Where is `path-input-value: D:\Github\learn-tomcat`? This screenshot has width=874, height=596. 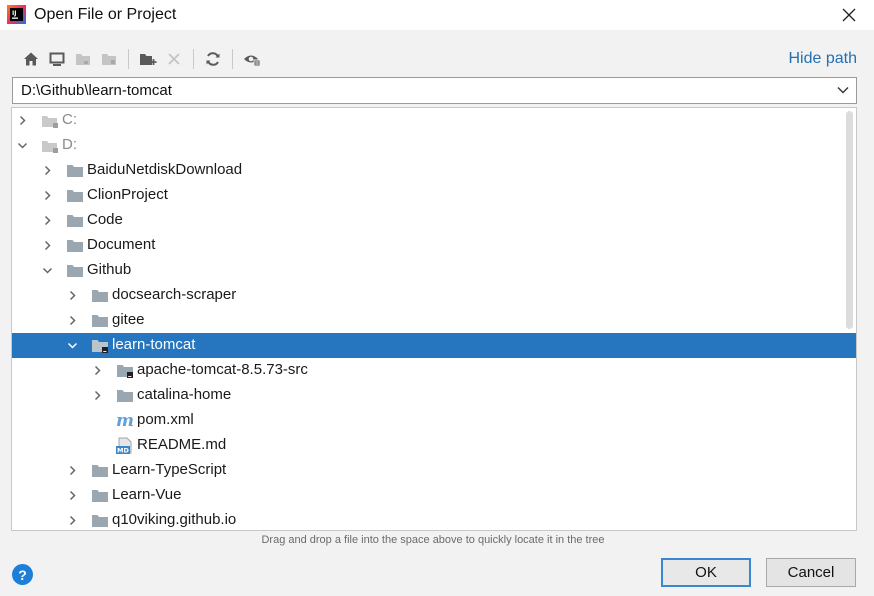
path-input-value: D:\Github\learn-tomcat is located at coordinates (96, 90).